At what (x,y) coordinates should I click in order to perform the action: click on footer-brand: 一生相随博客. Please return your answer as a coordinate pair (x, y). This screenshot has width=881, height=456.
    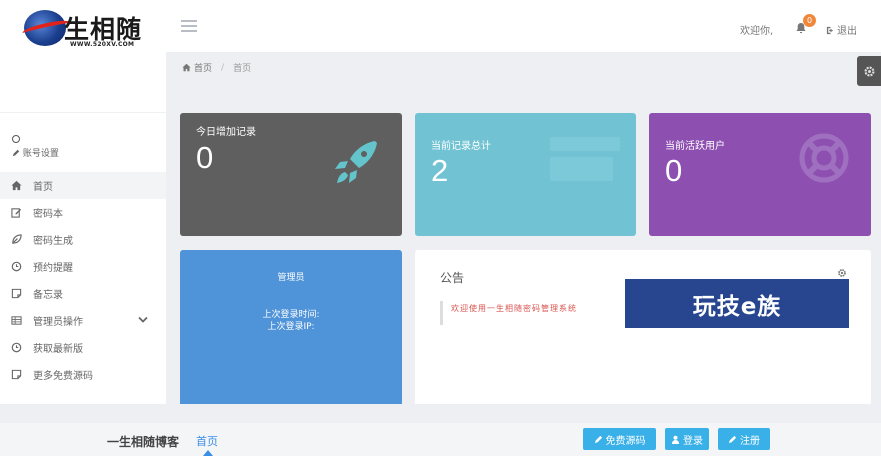
    Looking at the image, I should click on (143, 441).